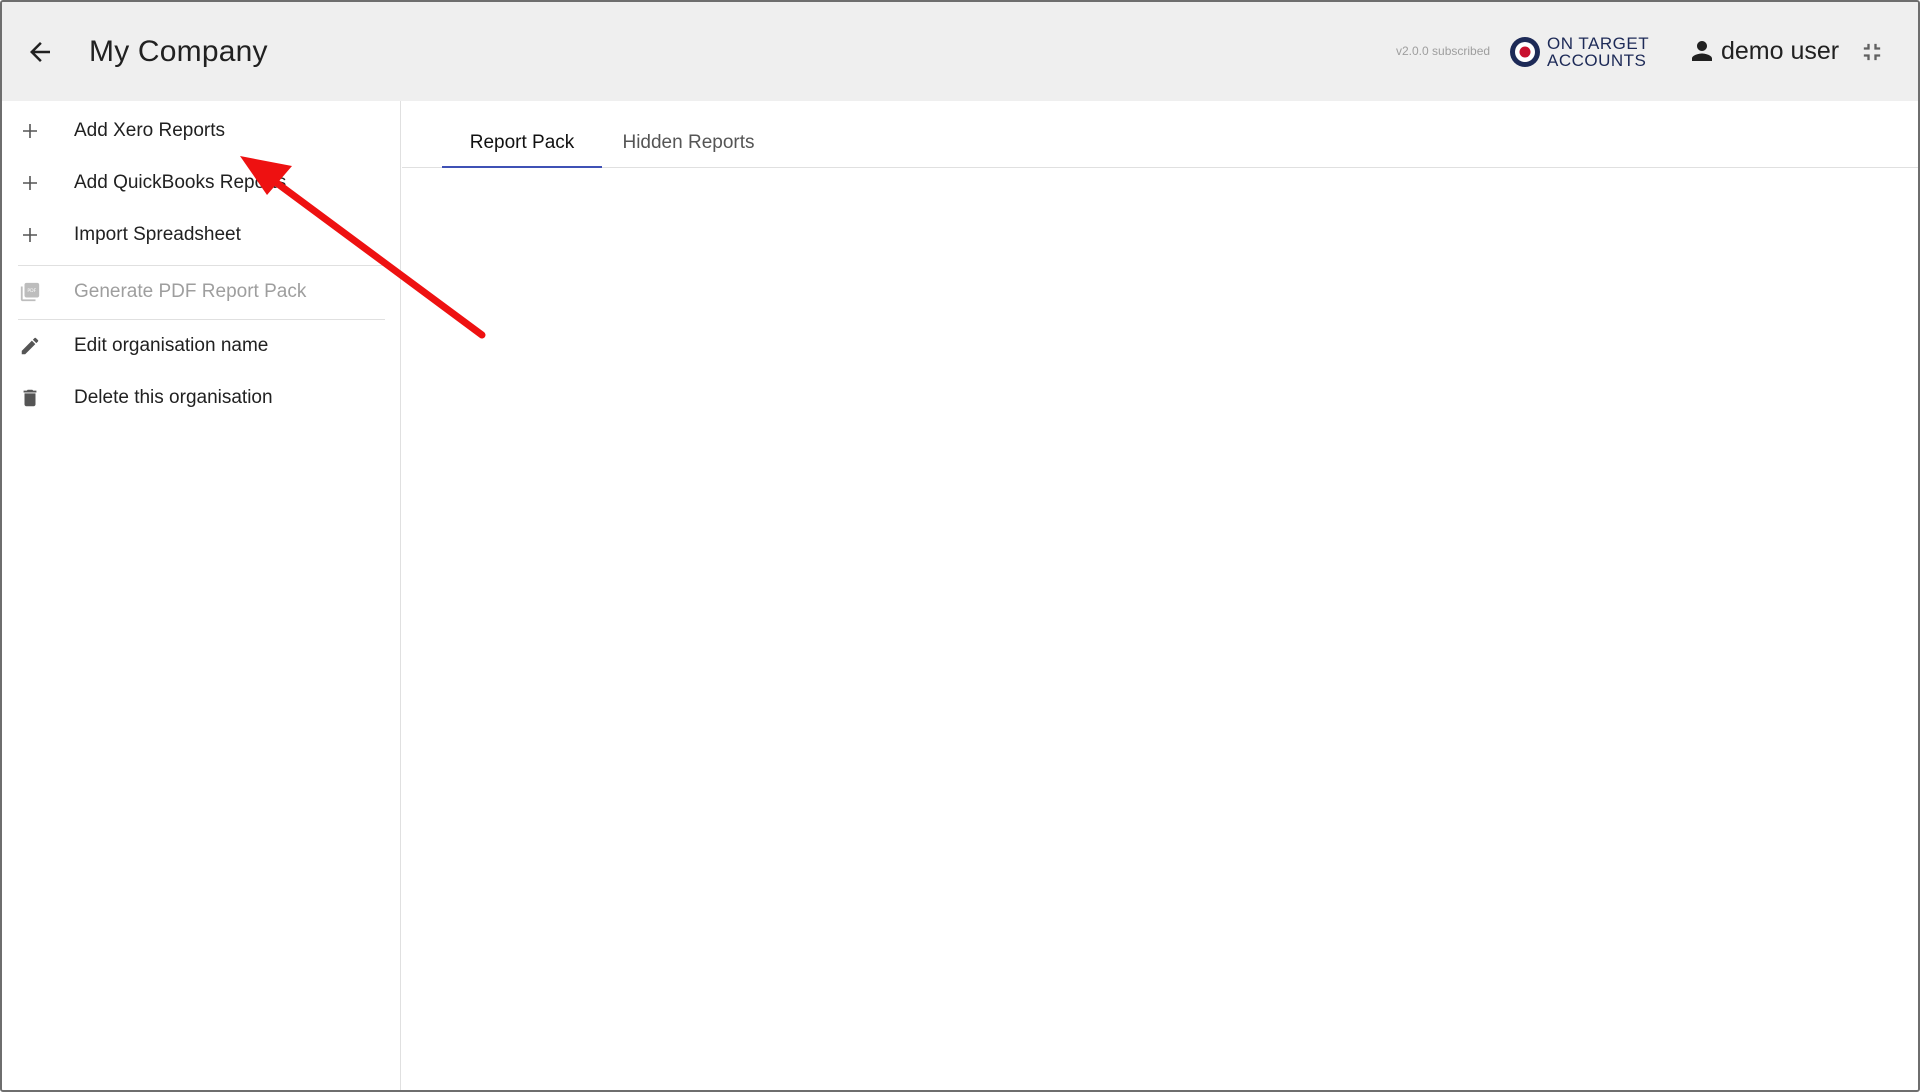  I want to click on svg-text: PDF, so click(31, 291).